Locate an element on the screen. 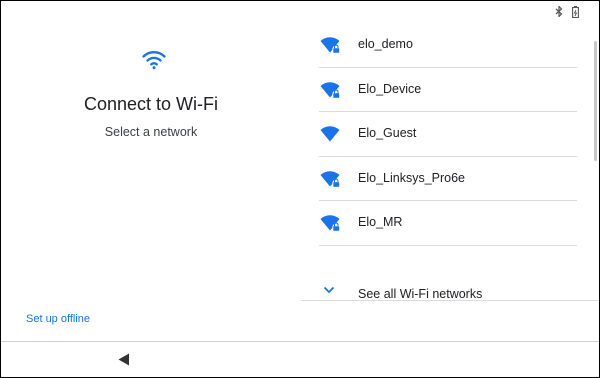 This screenshot has width=600, height=378. see-all-networks-label: See all Wi-Fi networks is located at coordinates (420, 294).